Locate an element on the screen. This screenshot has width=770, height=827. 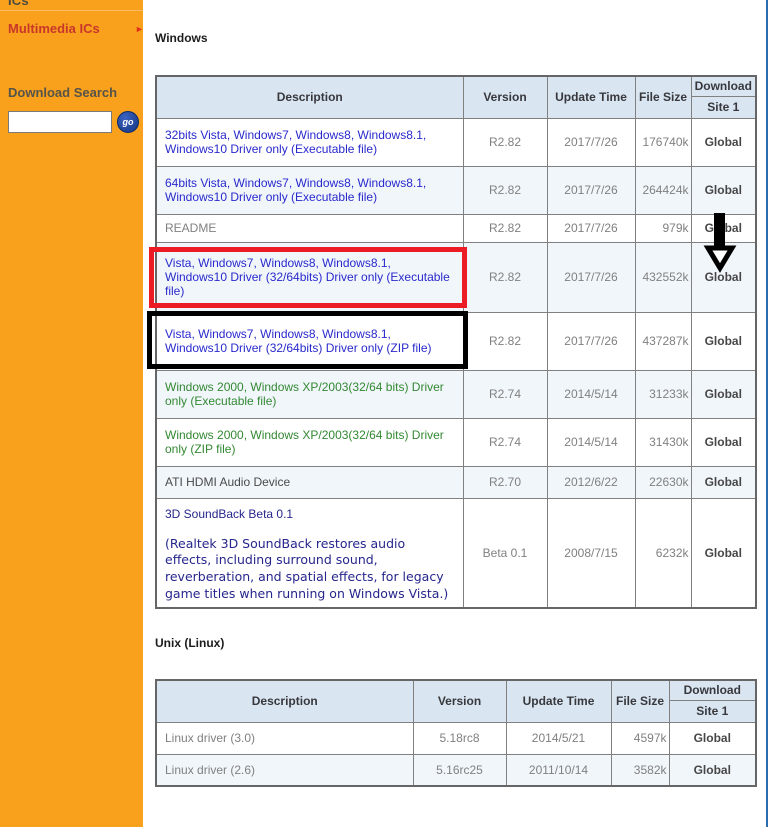
version-cell: 5.18rc8 is located at coordinates (459, 738).